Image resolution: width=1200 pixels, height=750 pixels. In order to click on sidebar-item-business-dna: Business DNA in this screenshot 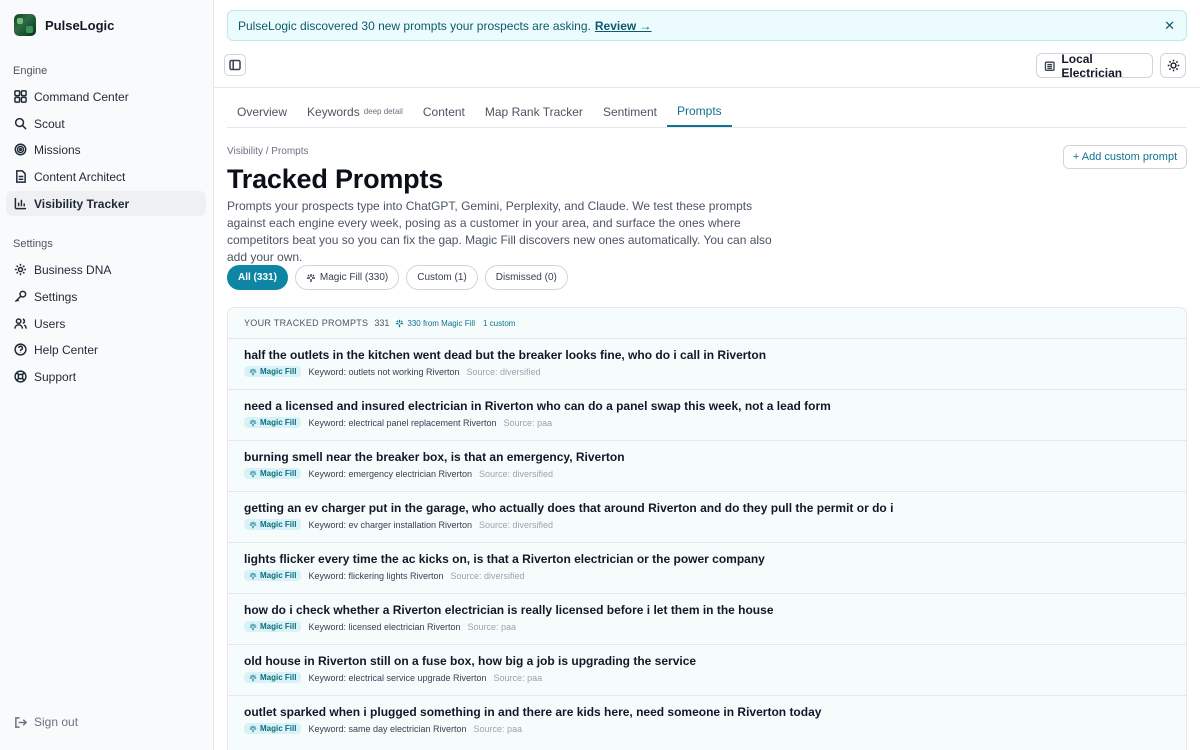, I will do `click(106, 269)`.